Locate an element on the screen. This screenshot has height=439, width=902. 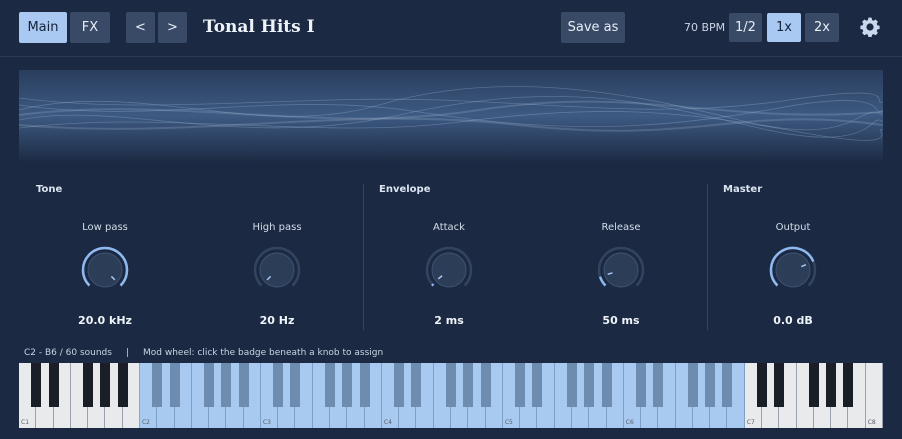
octave-label: C3 is located at coordinates (266, 422).